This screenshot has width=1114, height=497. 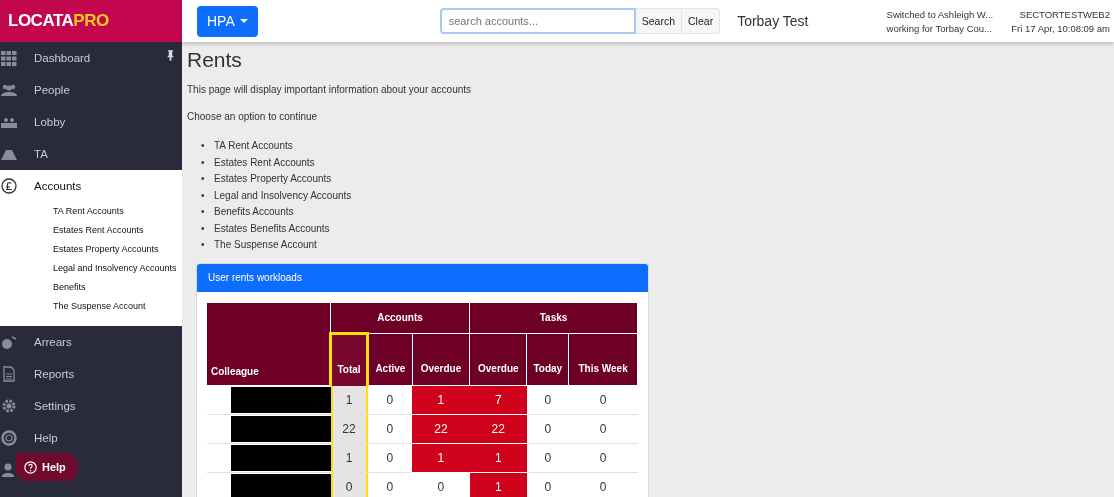 I want to click on account-link: Estates Rent Accounts, so click(x=264, y=162).